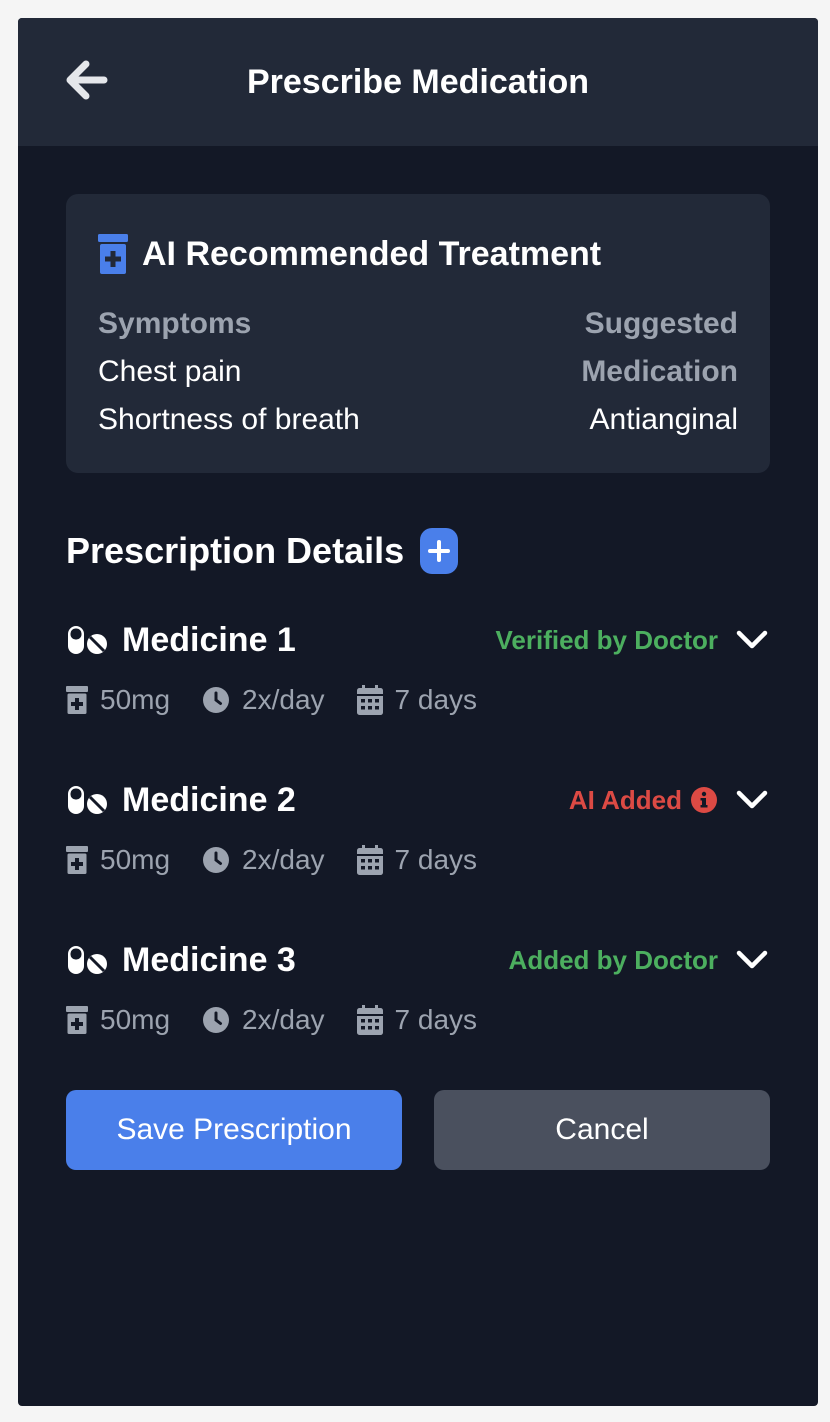 The image size is (830, 1422). I want to click on medication-label: Medication, so click(659, 371).